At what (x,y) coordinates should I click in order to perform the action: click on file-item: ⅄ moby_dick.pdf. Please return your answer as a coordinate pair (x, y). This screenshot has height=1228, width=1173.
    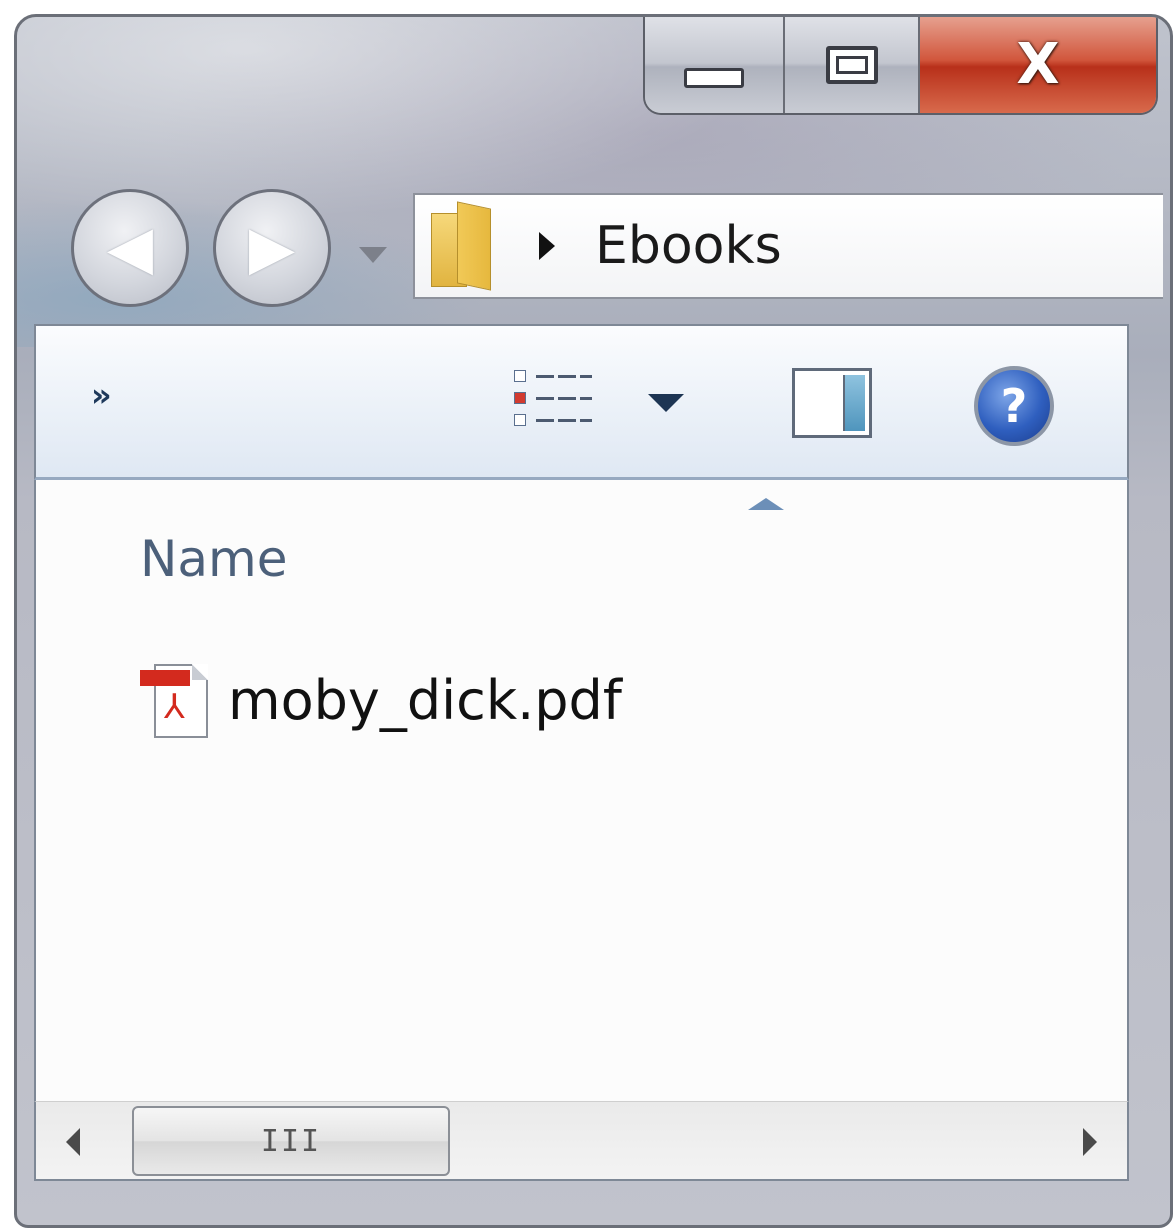
    Looking at the image, I should click on (381, 700).